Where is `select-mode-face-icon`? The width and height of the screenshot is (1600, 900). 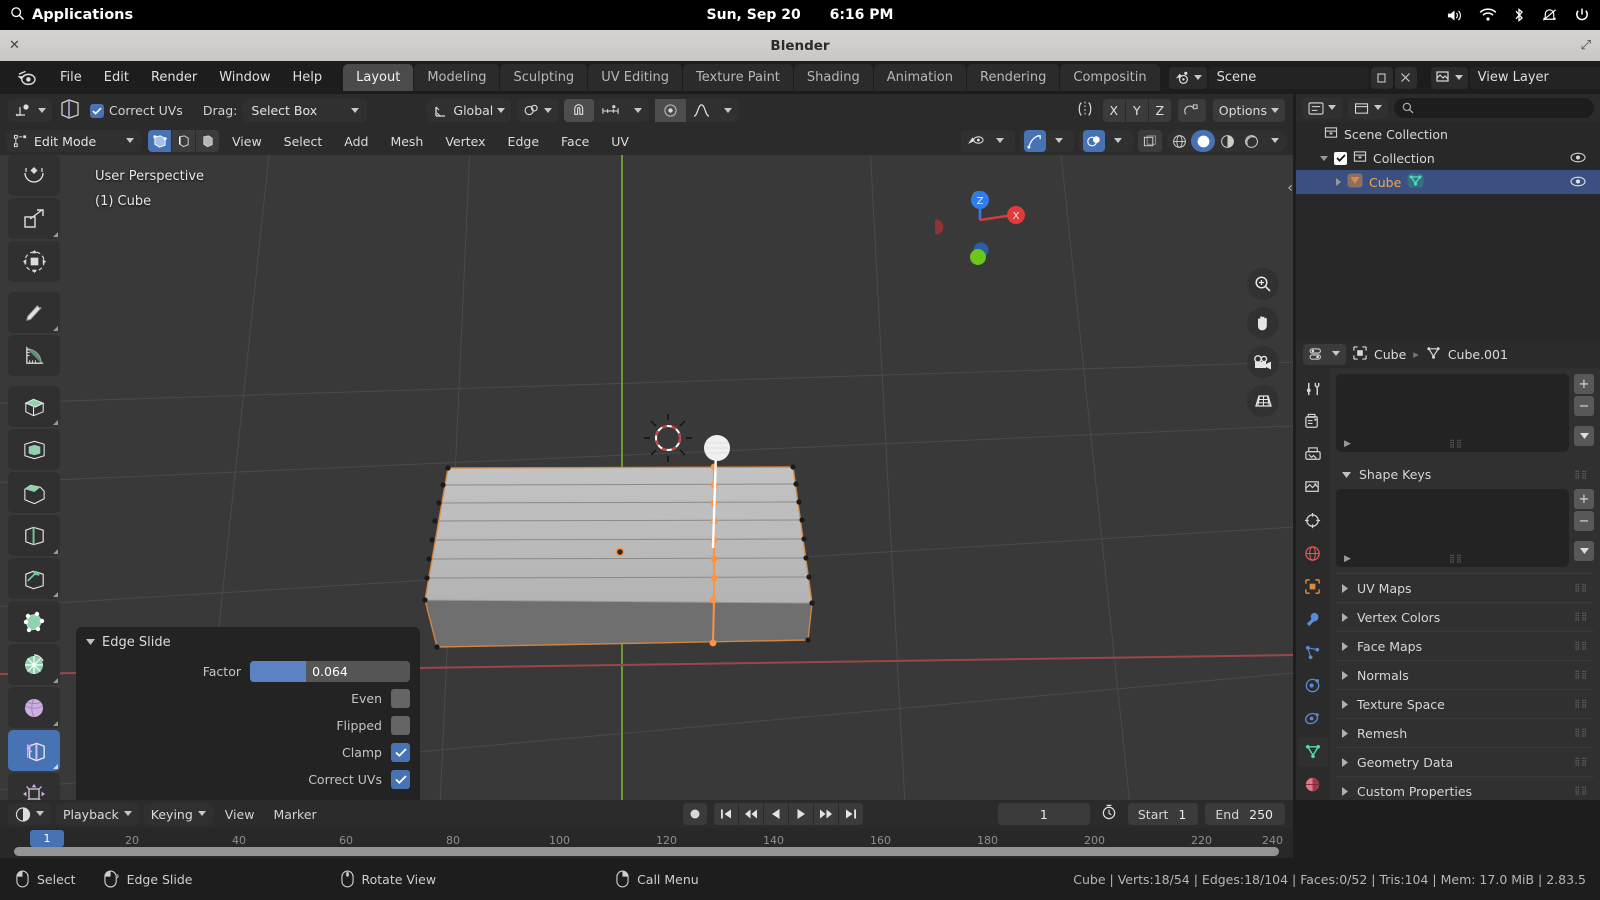
select-mode-face-icon is located at coordinates (207, 141).